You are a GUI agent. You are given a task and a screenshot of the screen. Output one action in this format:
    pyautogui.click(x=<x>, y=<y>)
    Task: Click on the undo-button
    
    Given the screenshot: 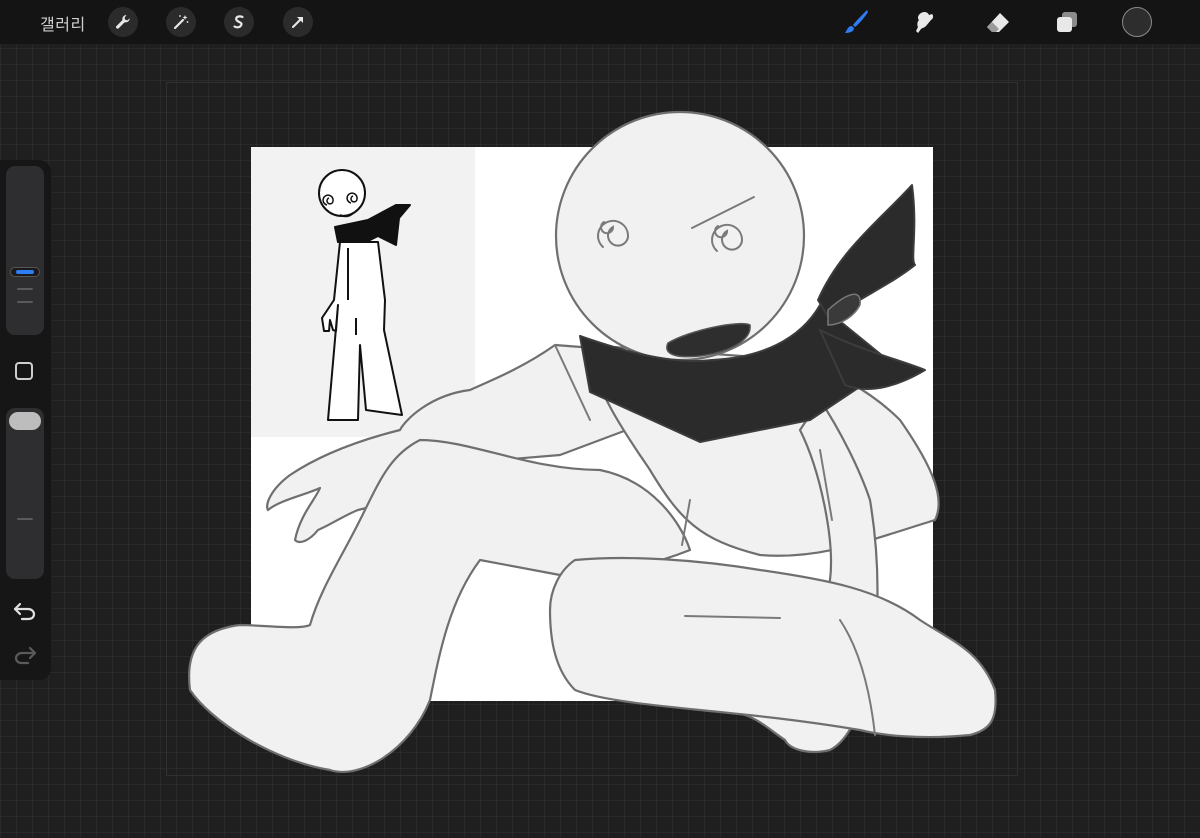 What is the action you would take?
    pyautogui.click(x=25, y=611)
    